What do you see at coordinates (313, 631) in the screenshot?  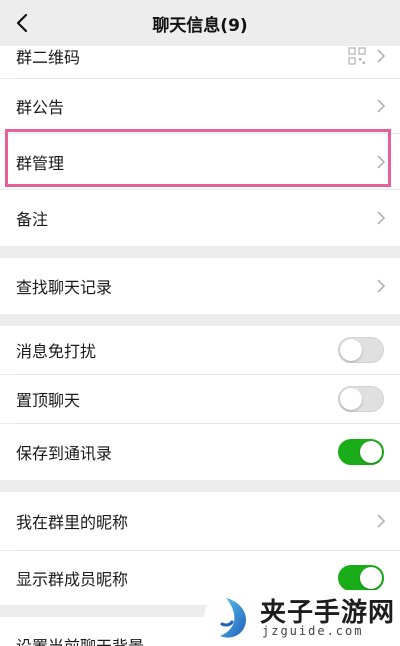 I see `brand-domain: jzguide.com` at bounding box center [313, 631].